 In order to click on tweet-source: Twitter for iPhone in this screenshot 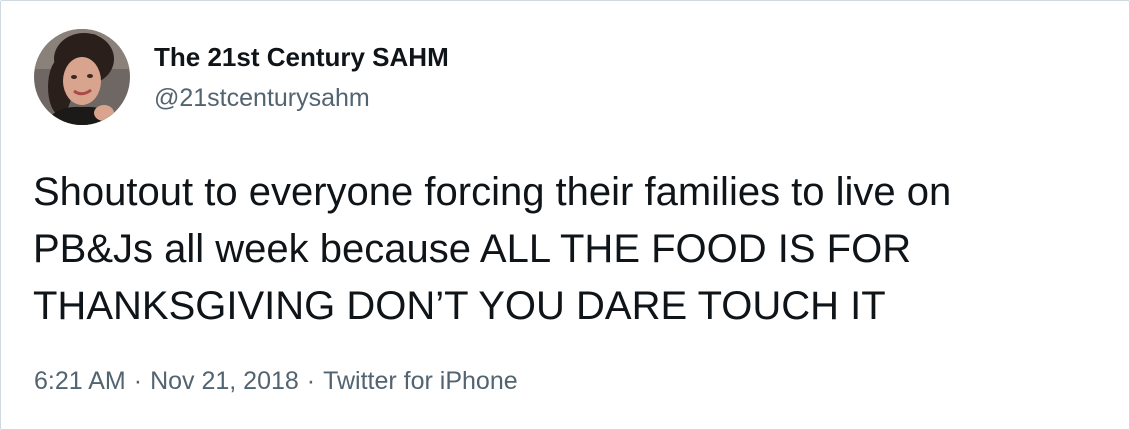, I will do `click(420, 381)`.